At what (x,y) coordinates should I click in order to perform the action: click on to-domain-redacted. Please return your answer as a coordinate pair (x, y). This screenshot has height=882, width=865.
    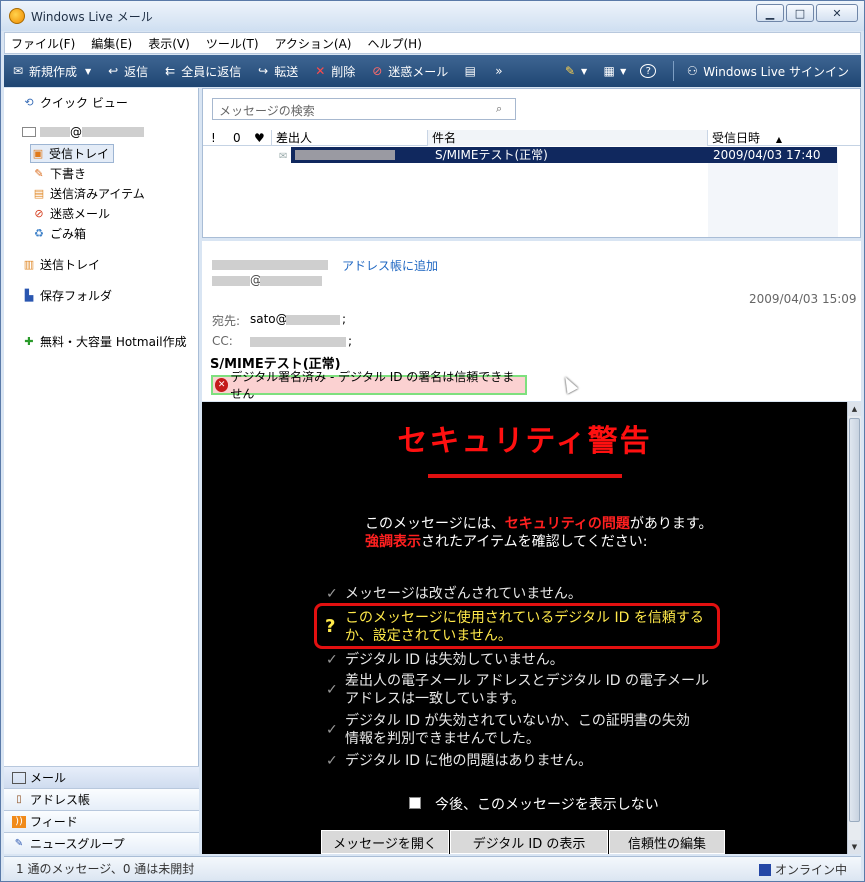
    Looking at the image, I should click on (313, 320).